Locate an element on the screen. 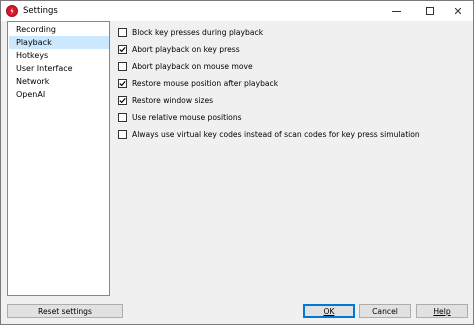 The width and height of the screenshot is (474, 325). option-restore-mouse-position: Restore mouse position after playback is located at coordinates (198, 83).